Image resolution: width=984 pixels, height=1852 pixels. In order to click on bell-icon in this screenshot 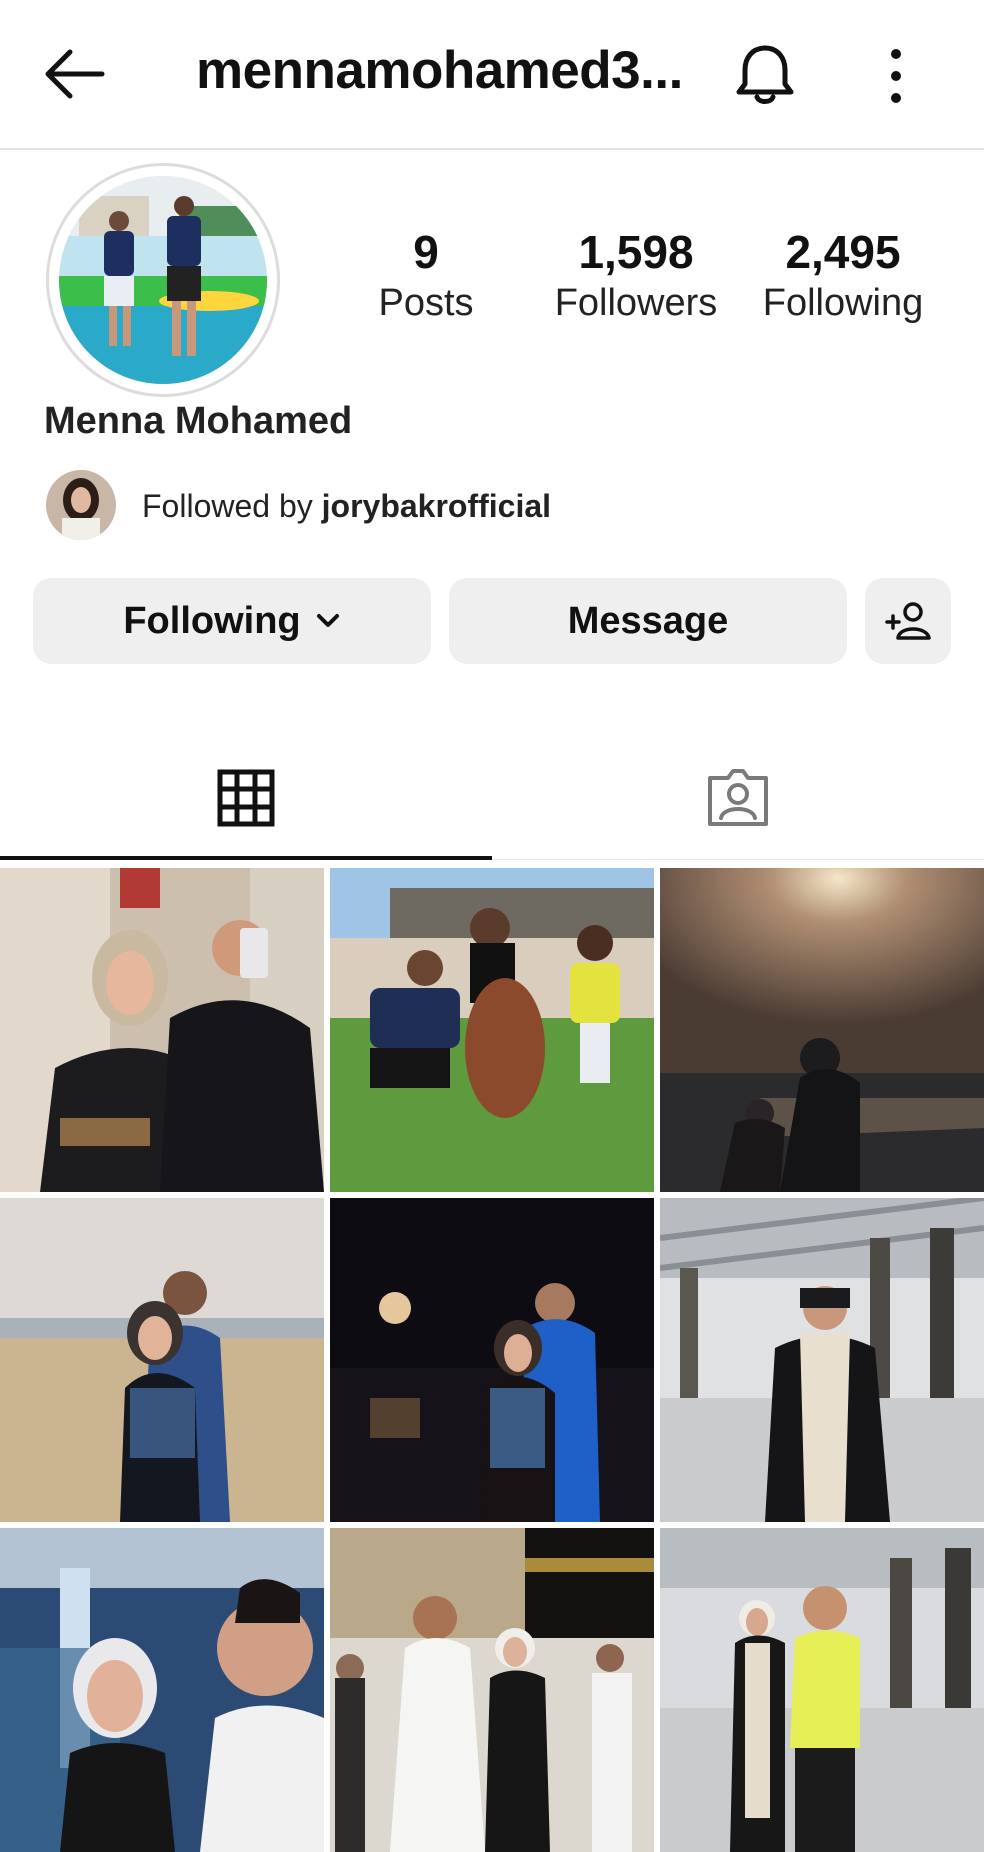, I will do `click(765, 75)`.